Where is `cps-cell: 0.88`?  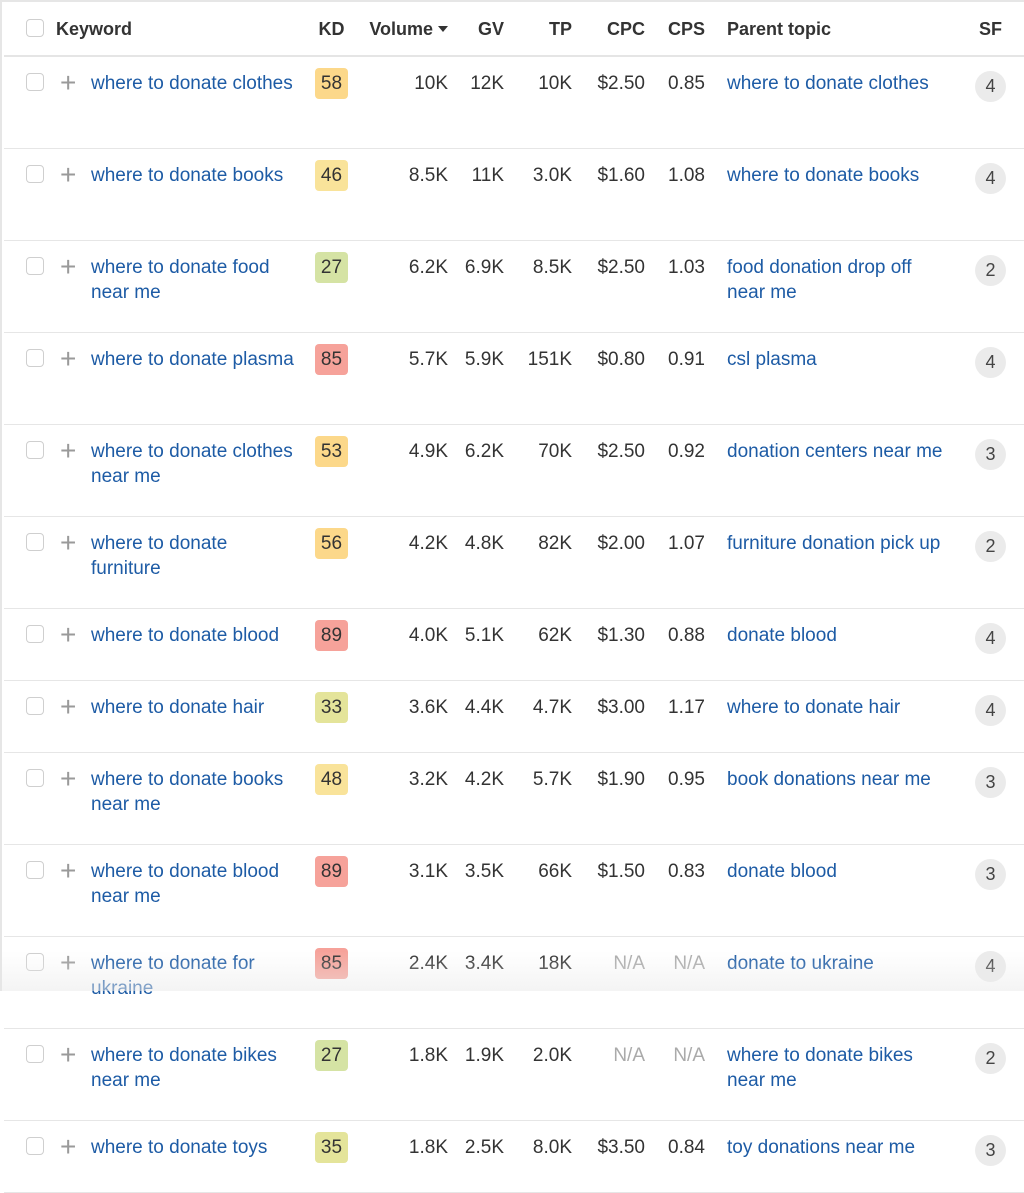 cps-cell: 0.88 is located at coordinates (686, 635).